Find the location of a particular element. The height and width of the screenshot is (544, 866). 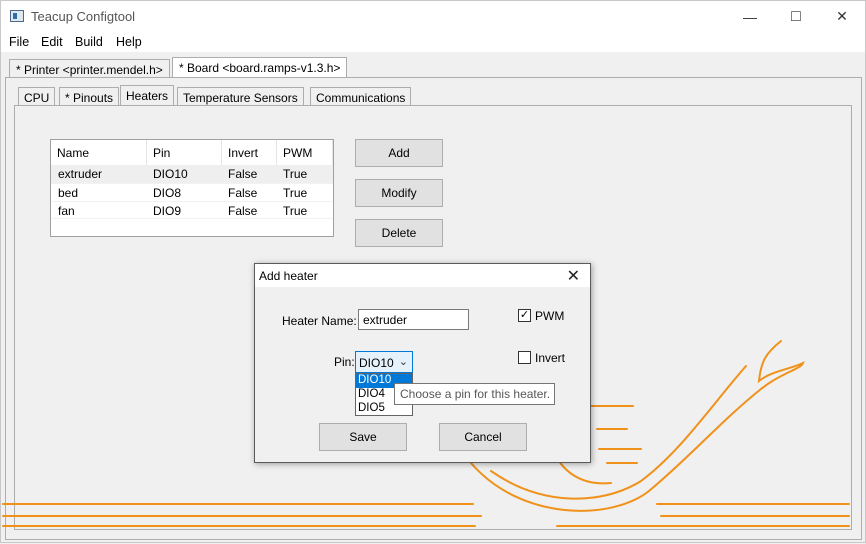

delete-button: Delete is located at coordinates (399, 233).